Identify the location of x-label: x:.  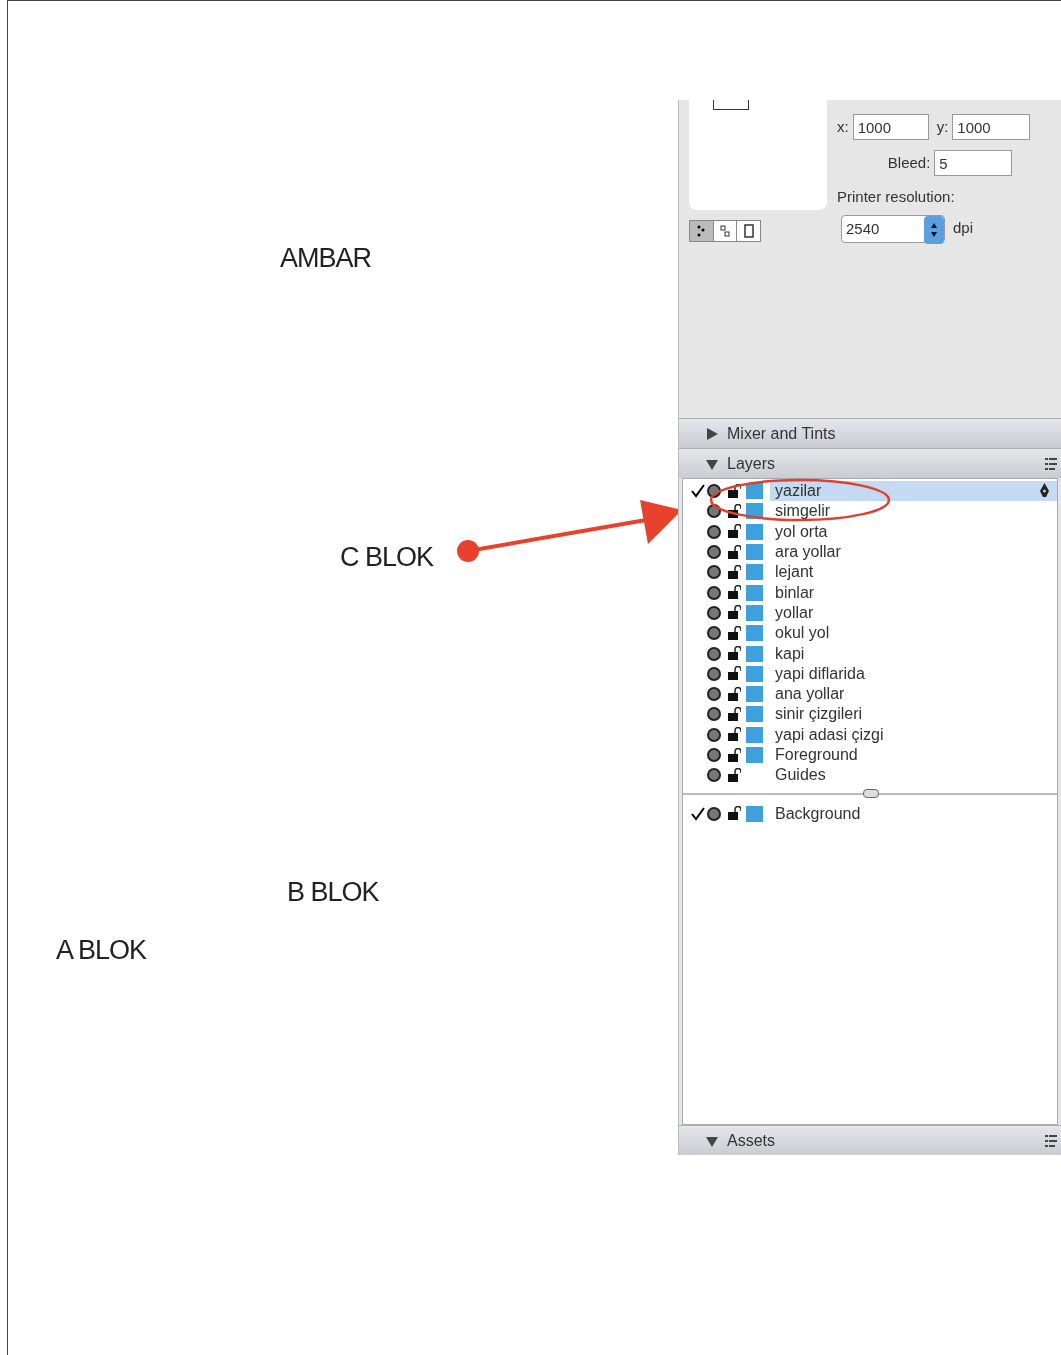
(843, 126).